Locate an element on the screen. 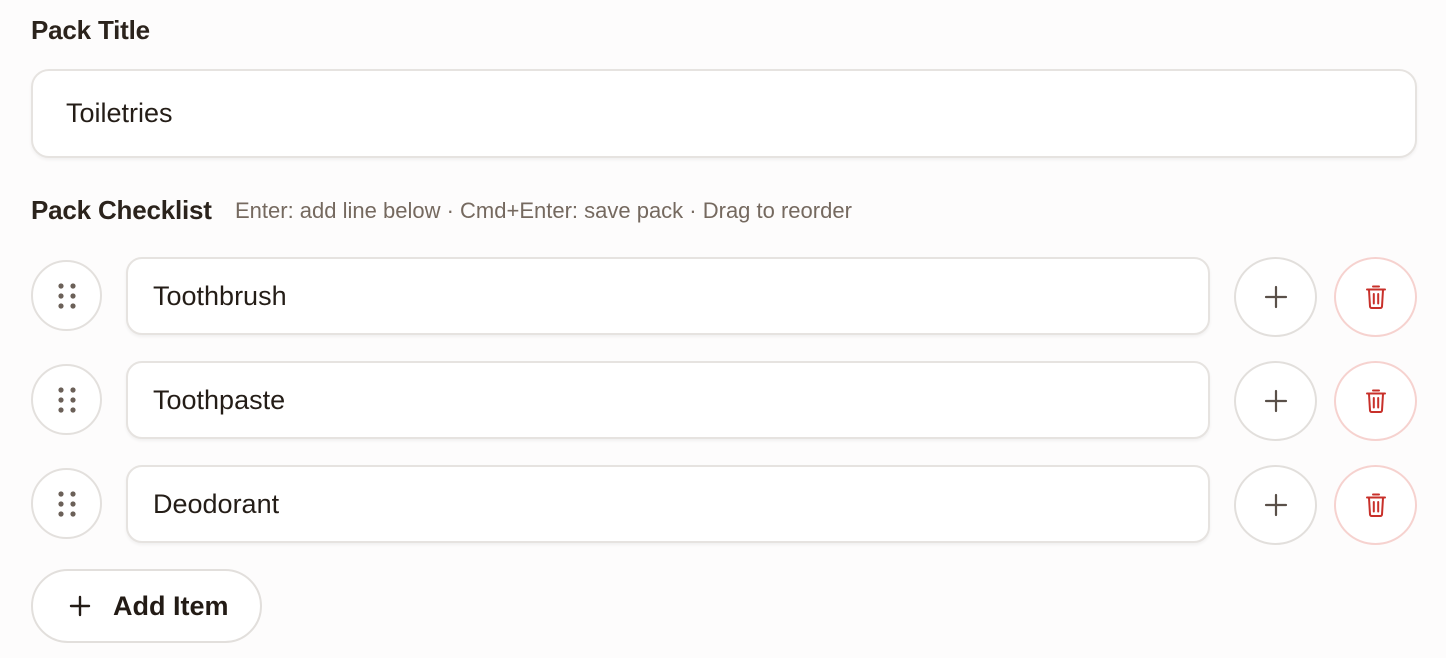  pack-checklist-label: Pack Checklist is located at coordinates (121, 210).